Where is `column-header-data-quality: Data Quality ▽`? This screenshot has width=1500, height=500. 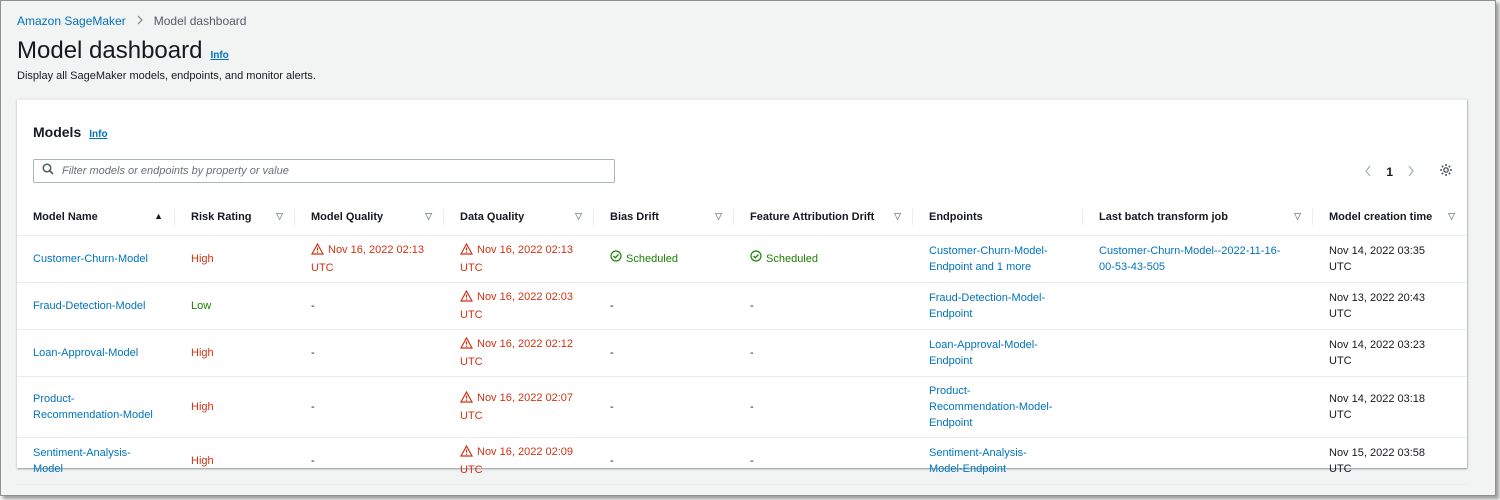 column-header-data-quality: Data Quality ▽ is located at coordinates (519, 217).